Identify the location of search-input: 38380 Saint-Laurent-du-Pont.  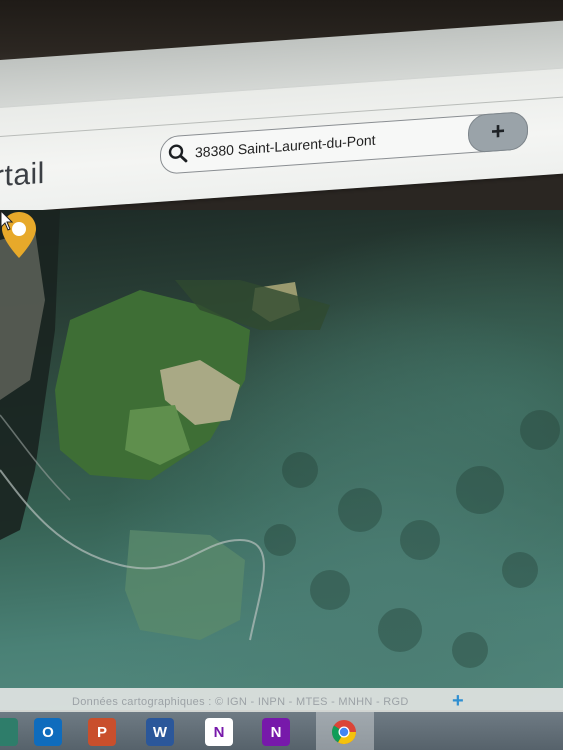
(285, 146).